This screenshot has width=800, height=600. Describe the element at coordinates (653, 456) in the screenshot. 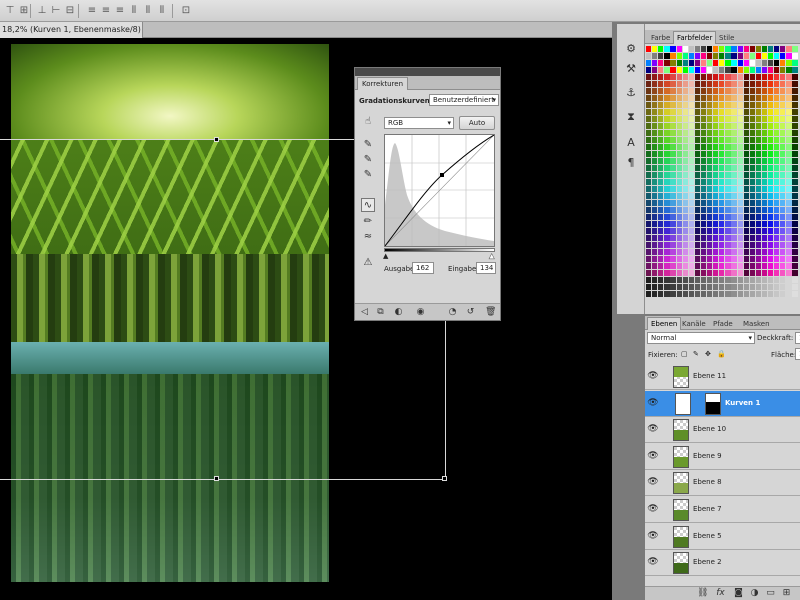

I see `eye-icon: 👁` at that location.